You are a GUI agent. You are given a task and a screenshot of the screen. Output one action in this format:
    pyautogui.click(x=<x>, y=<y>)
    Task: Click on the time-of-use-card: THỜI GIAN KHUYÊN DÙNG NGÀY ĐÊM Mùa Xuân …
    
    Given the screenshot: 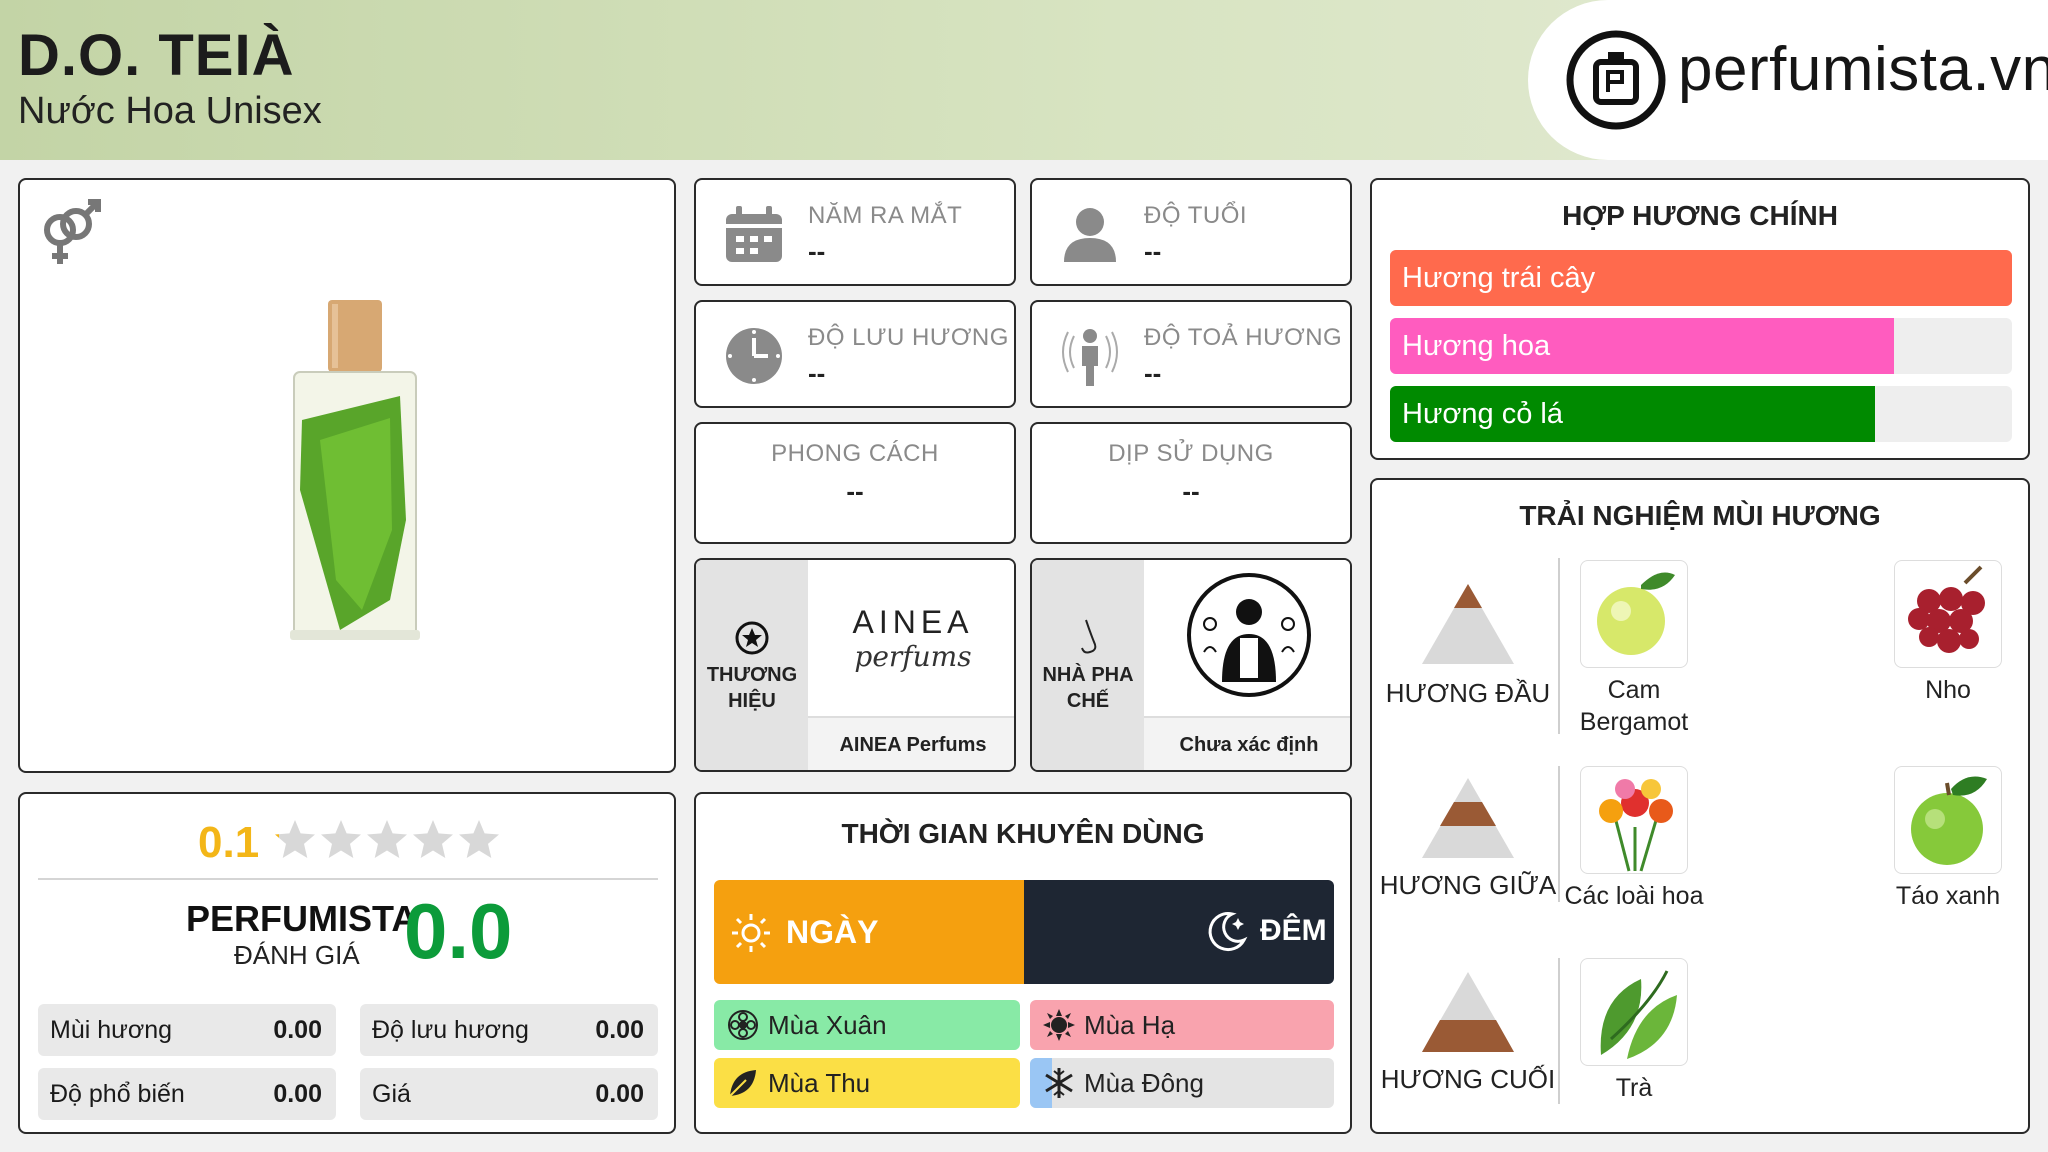 What is the action you would take?
    pyautogui.click(x=1023, y=963)
    